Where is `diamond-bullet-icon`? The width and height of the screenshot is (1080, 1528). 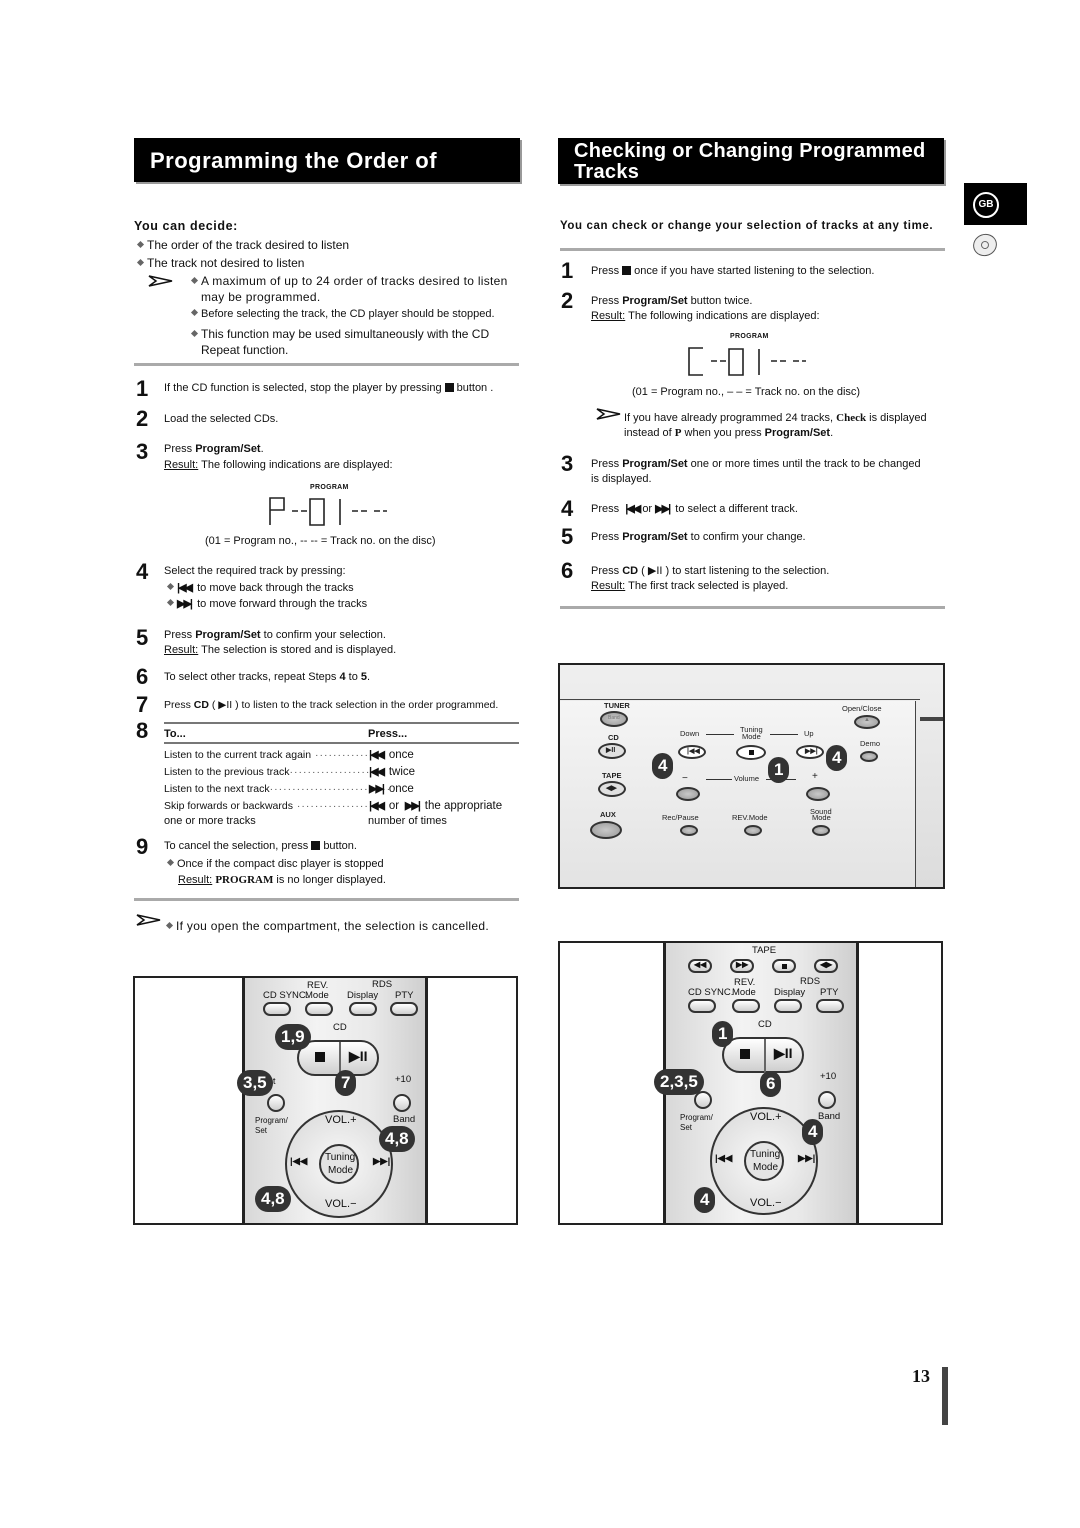
diamond-bullet-icon is located at coordinates (194, 333).